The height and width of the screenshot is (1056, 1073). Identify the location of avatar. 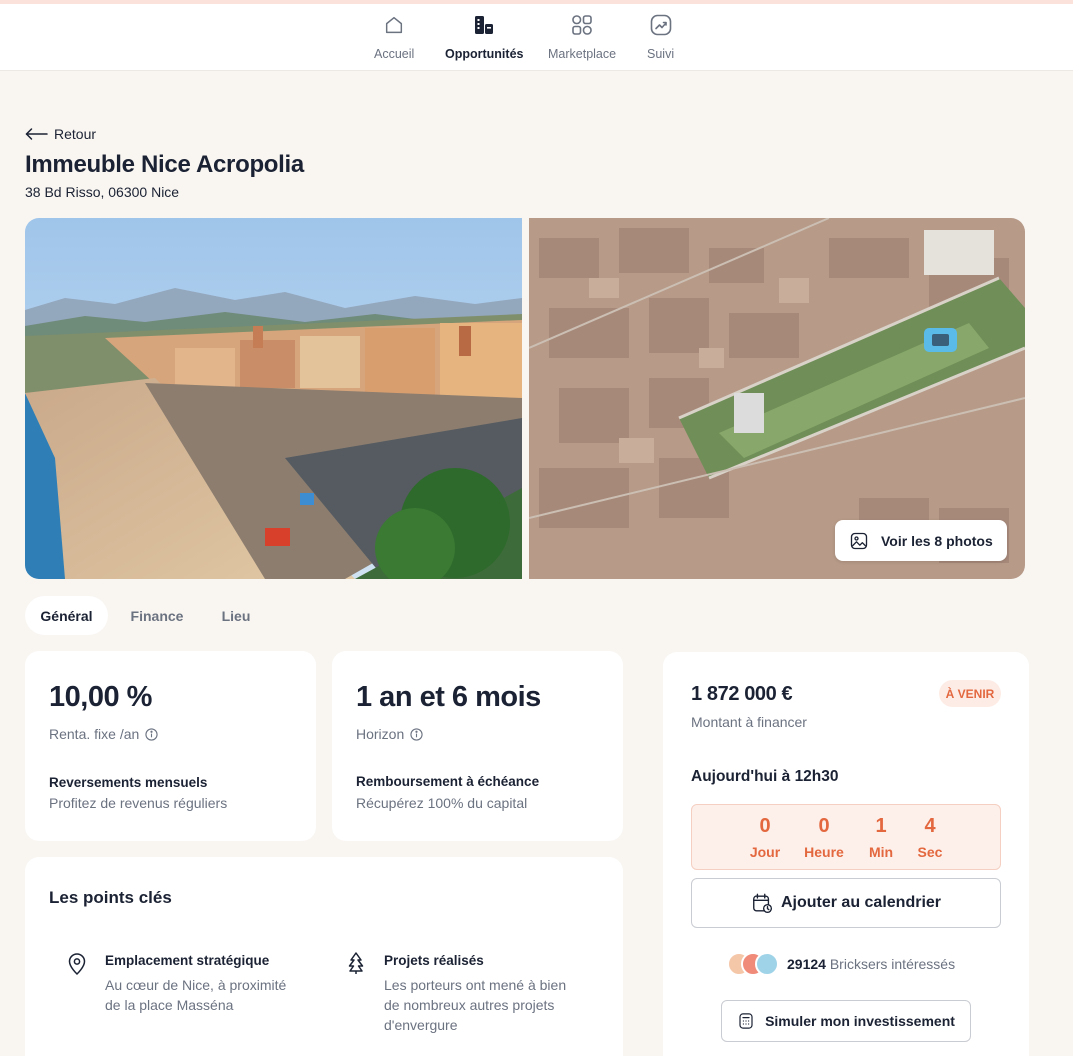
(767, 964).